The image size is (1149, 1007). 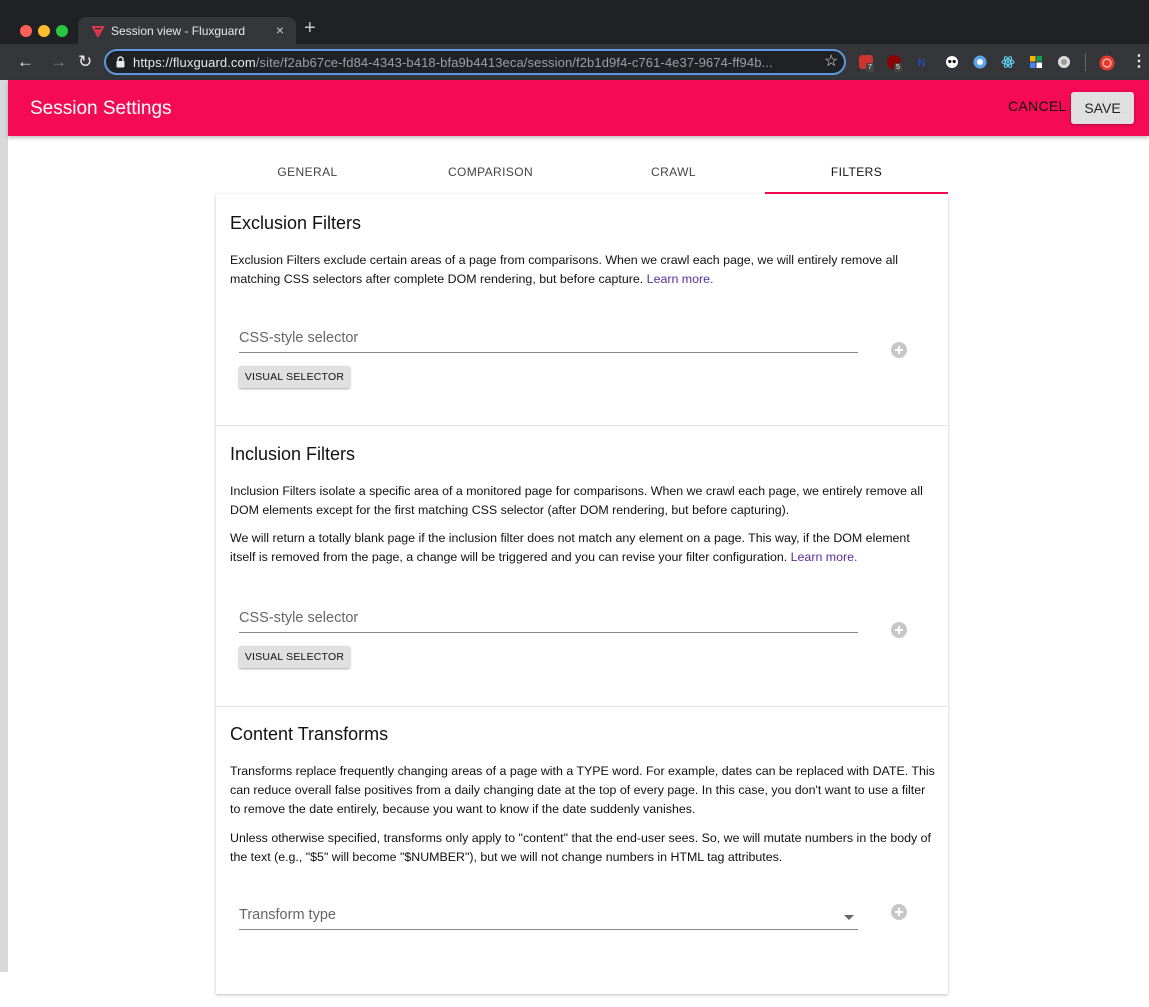 I want to click on chevron-down-icon, so click(x=849, y=917).